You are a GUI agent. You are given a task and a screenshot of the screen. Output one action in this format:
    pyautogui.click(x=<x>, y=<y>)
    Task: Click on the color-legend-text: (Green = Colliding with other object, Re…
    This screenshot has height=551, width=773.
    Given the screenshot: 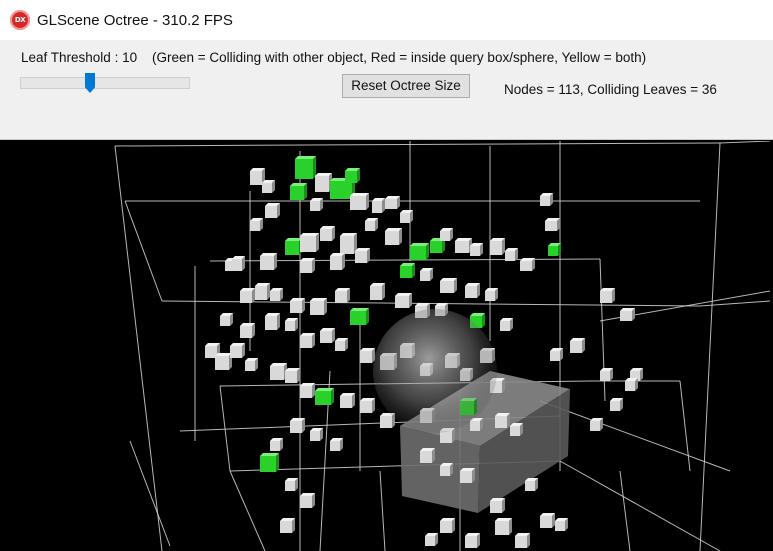 What is the action you would take?
    pyautogui.click(x=399, y=57)
    